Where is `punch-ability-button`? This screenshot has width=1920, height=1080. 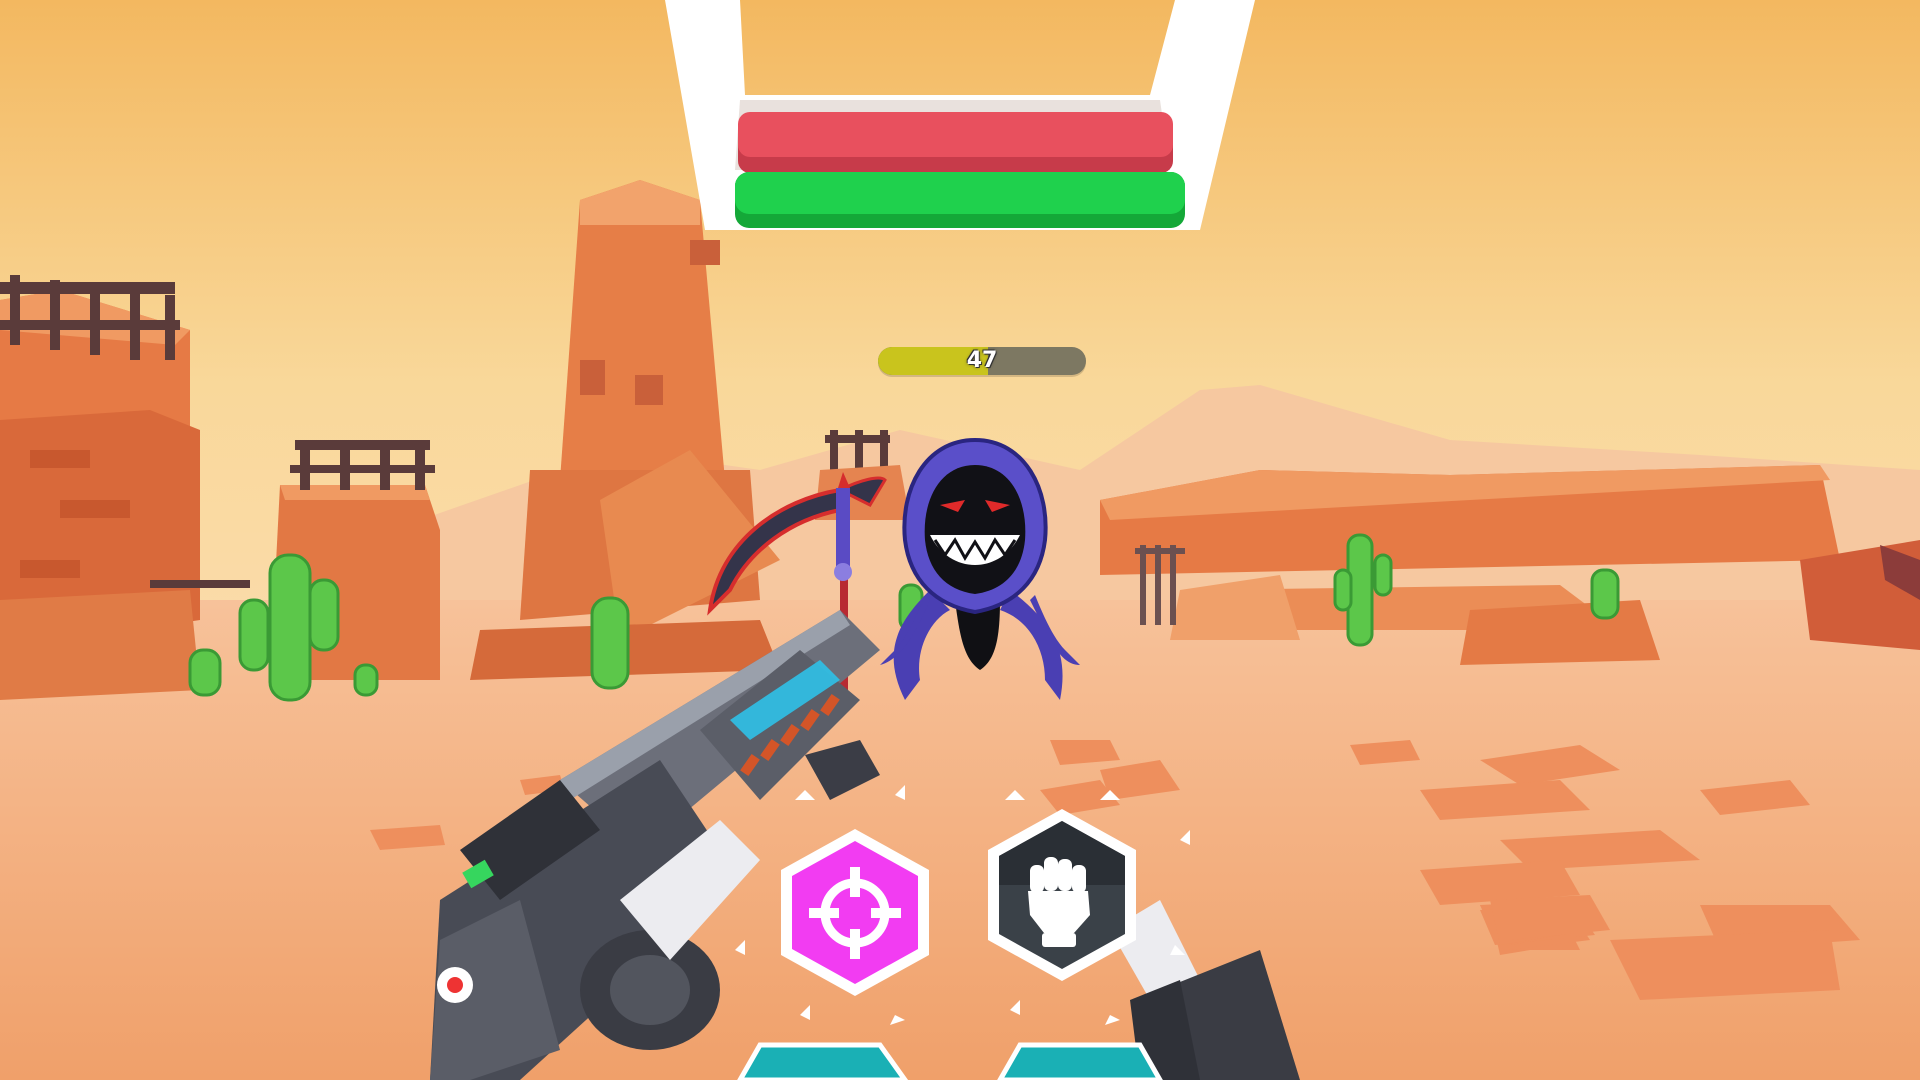 punch-ability-button is located at coordinates (1062, 895).